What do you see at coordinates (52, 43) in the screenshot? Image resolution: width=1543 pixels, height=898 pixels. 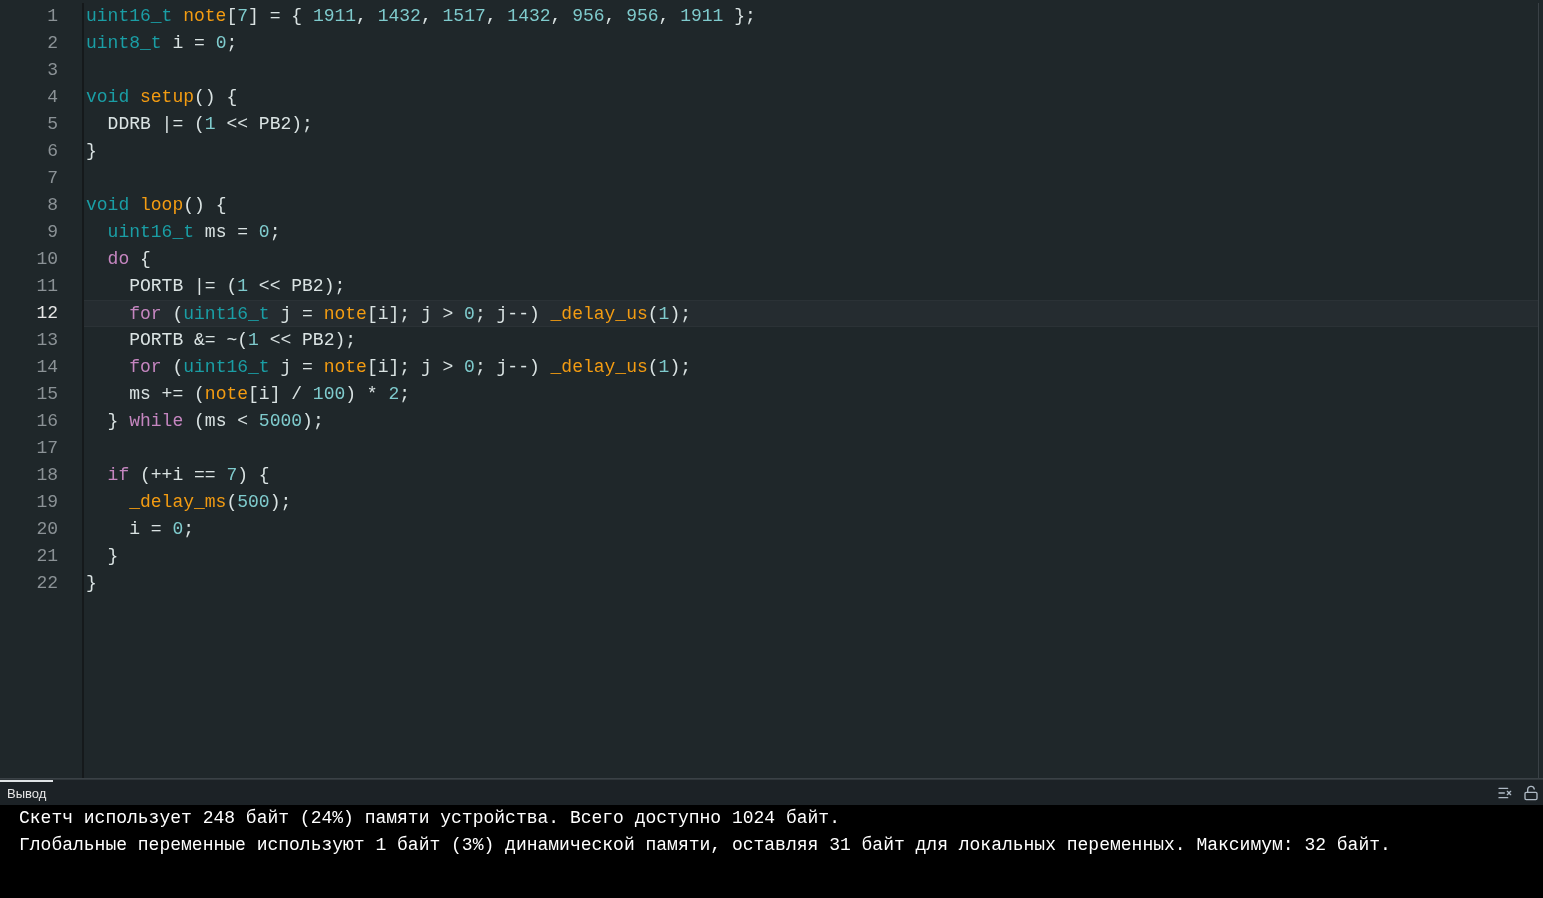 I see `line-number: 2` at bounding box center [52, 43].